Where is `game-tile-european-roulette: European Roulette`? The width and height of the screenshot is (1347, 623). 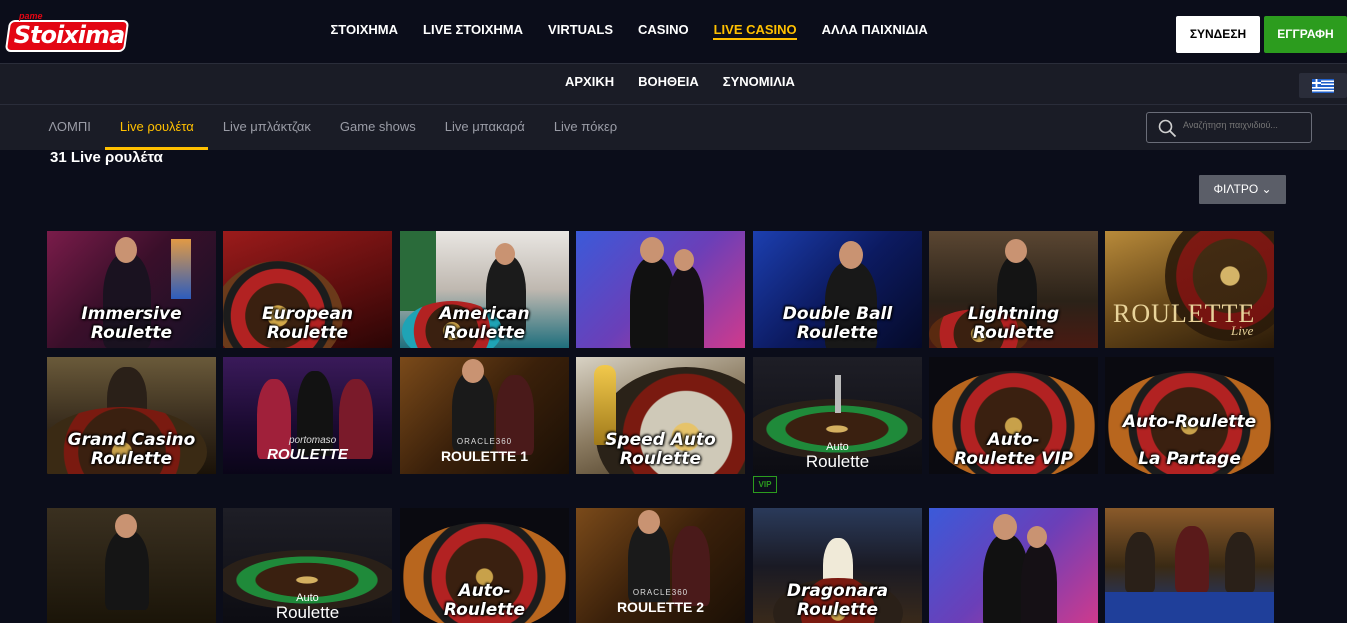 game-tile-european-roulette: European Roulette is located at coordinates (307, 289).